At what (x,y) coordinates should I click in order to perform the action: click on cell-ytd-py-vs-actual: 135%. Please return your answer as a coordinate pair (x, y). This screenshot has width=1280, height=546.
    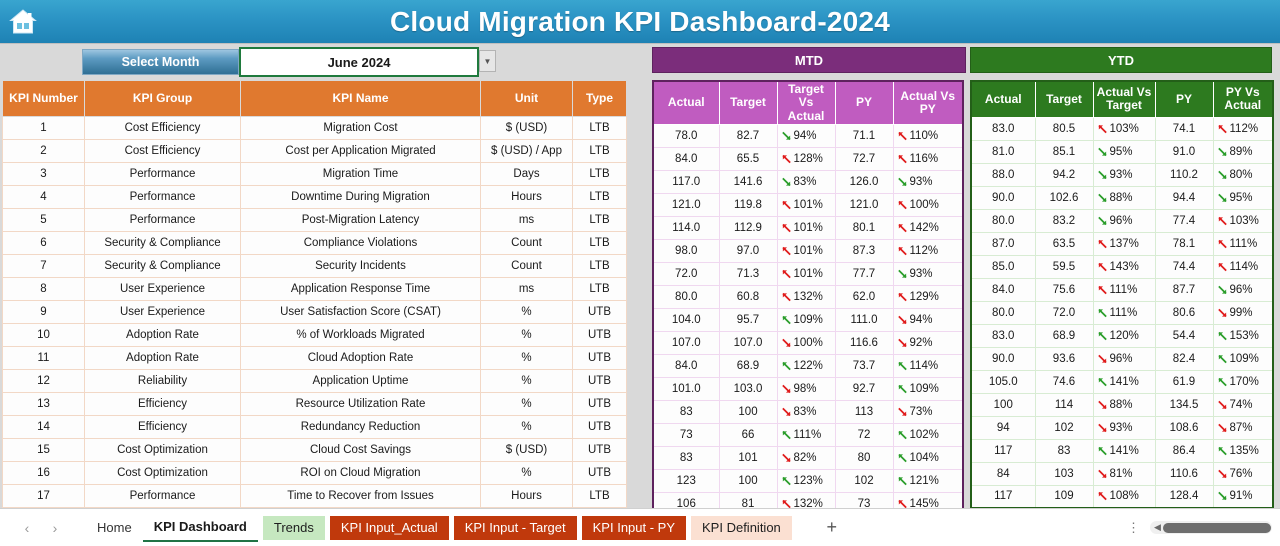
    Looking at the image, I should click on (1243, 450).